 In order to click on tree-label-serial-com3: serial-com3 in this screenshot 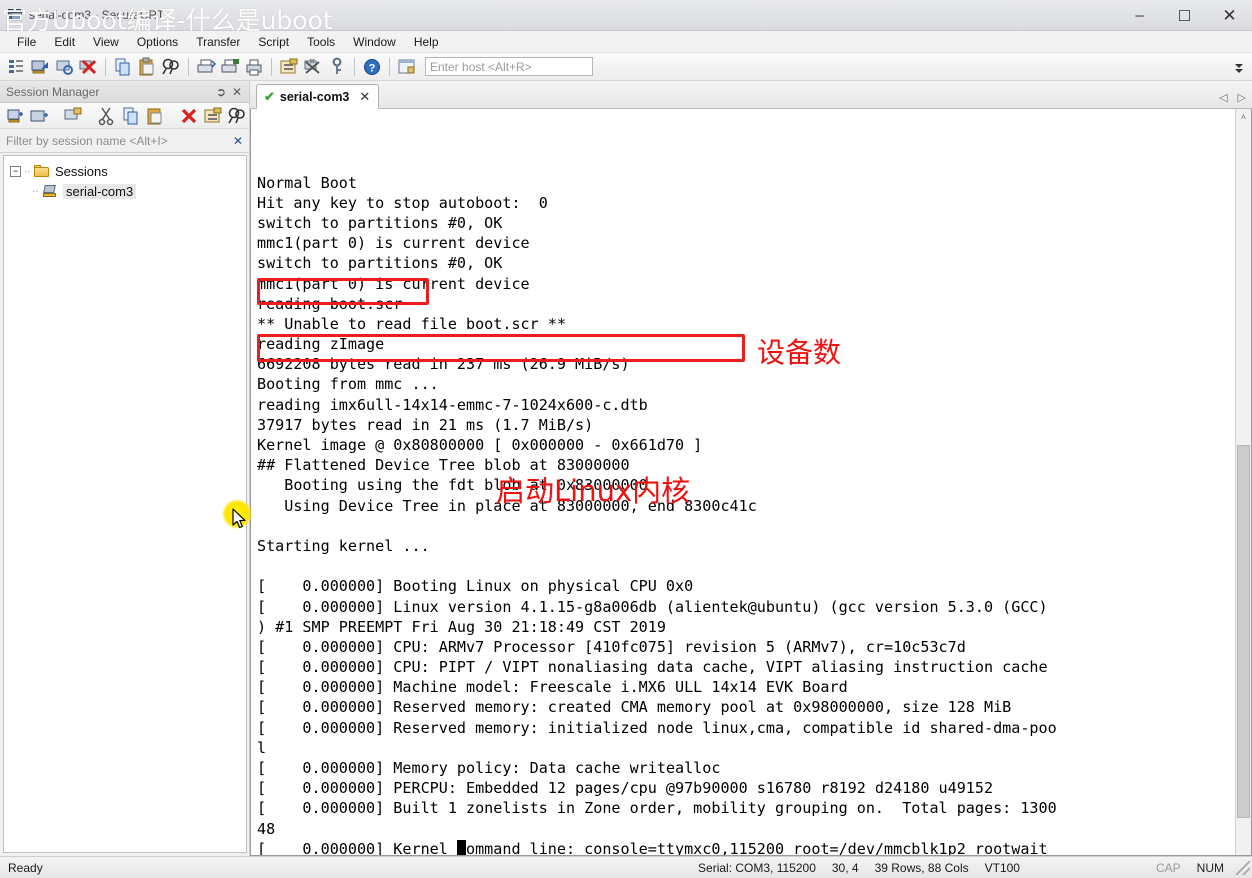, I will do `click(100, 191)`.